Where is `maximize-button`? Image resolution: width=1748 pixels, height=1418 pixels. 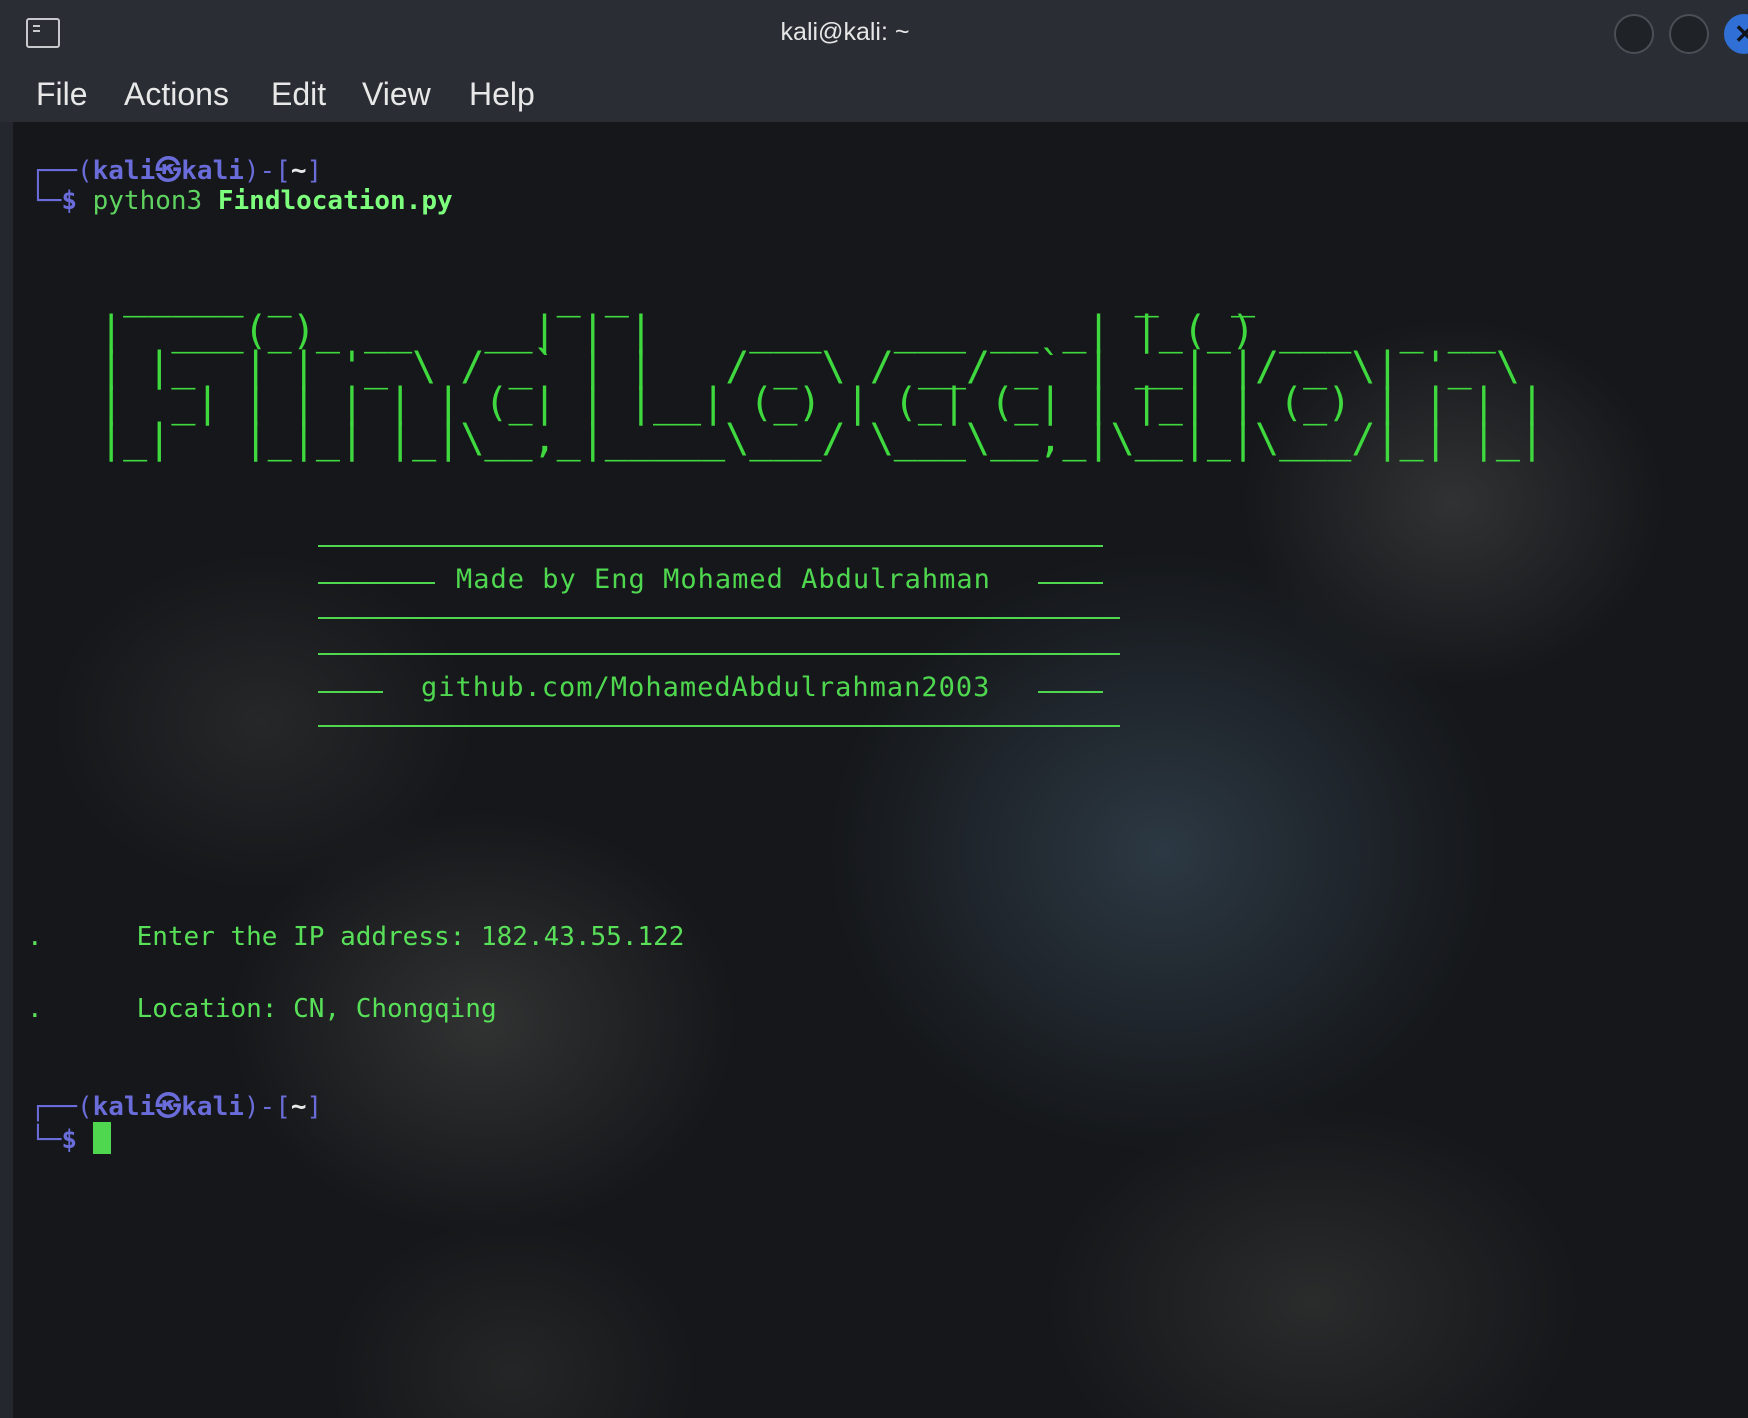 maximize-button is located at coordinates (1689, 34).